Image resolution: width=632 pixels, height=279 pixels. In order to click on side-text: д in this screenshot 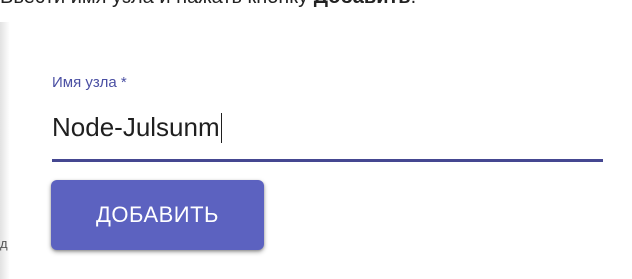, I will do `click(4, 243)`.